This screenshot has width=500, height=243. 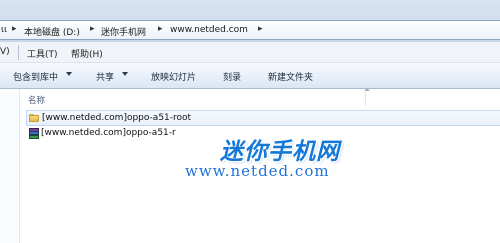 What do you see at coordinates (209, 30) in the screenshot?
I see `breadcrumb-folder-netded: www.netded.com` at bounding box center [209, 30].